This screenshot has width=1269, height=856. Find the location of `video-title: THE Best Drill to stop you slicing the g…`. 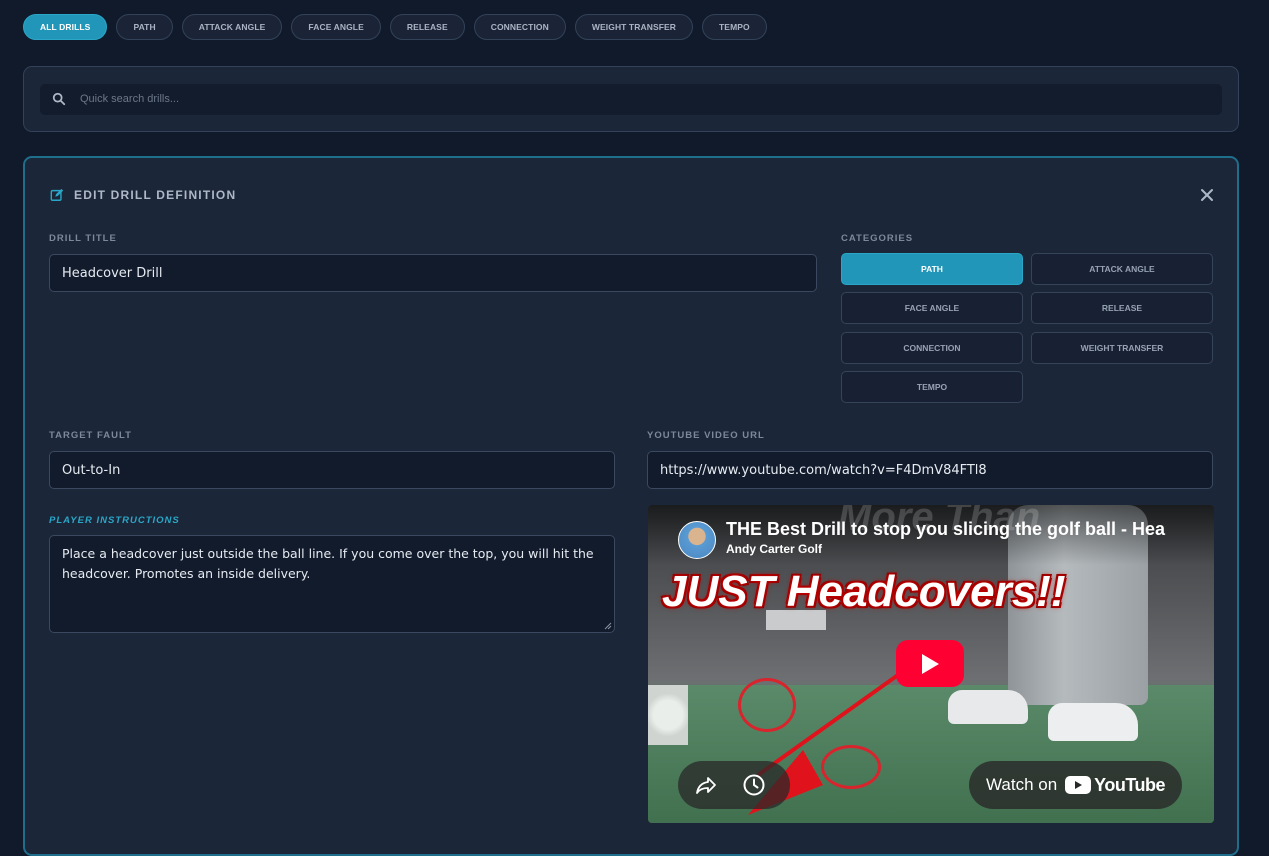

video-title: THE Best Drill to stop you slicing the g… is located at coordinates (966, 529).